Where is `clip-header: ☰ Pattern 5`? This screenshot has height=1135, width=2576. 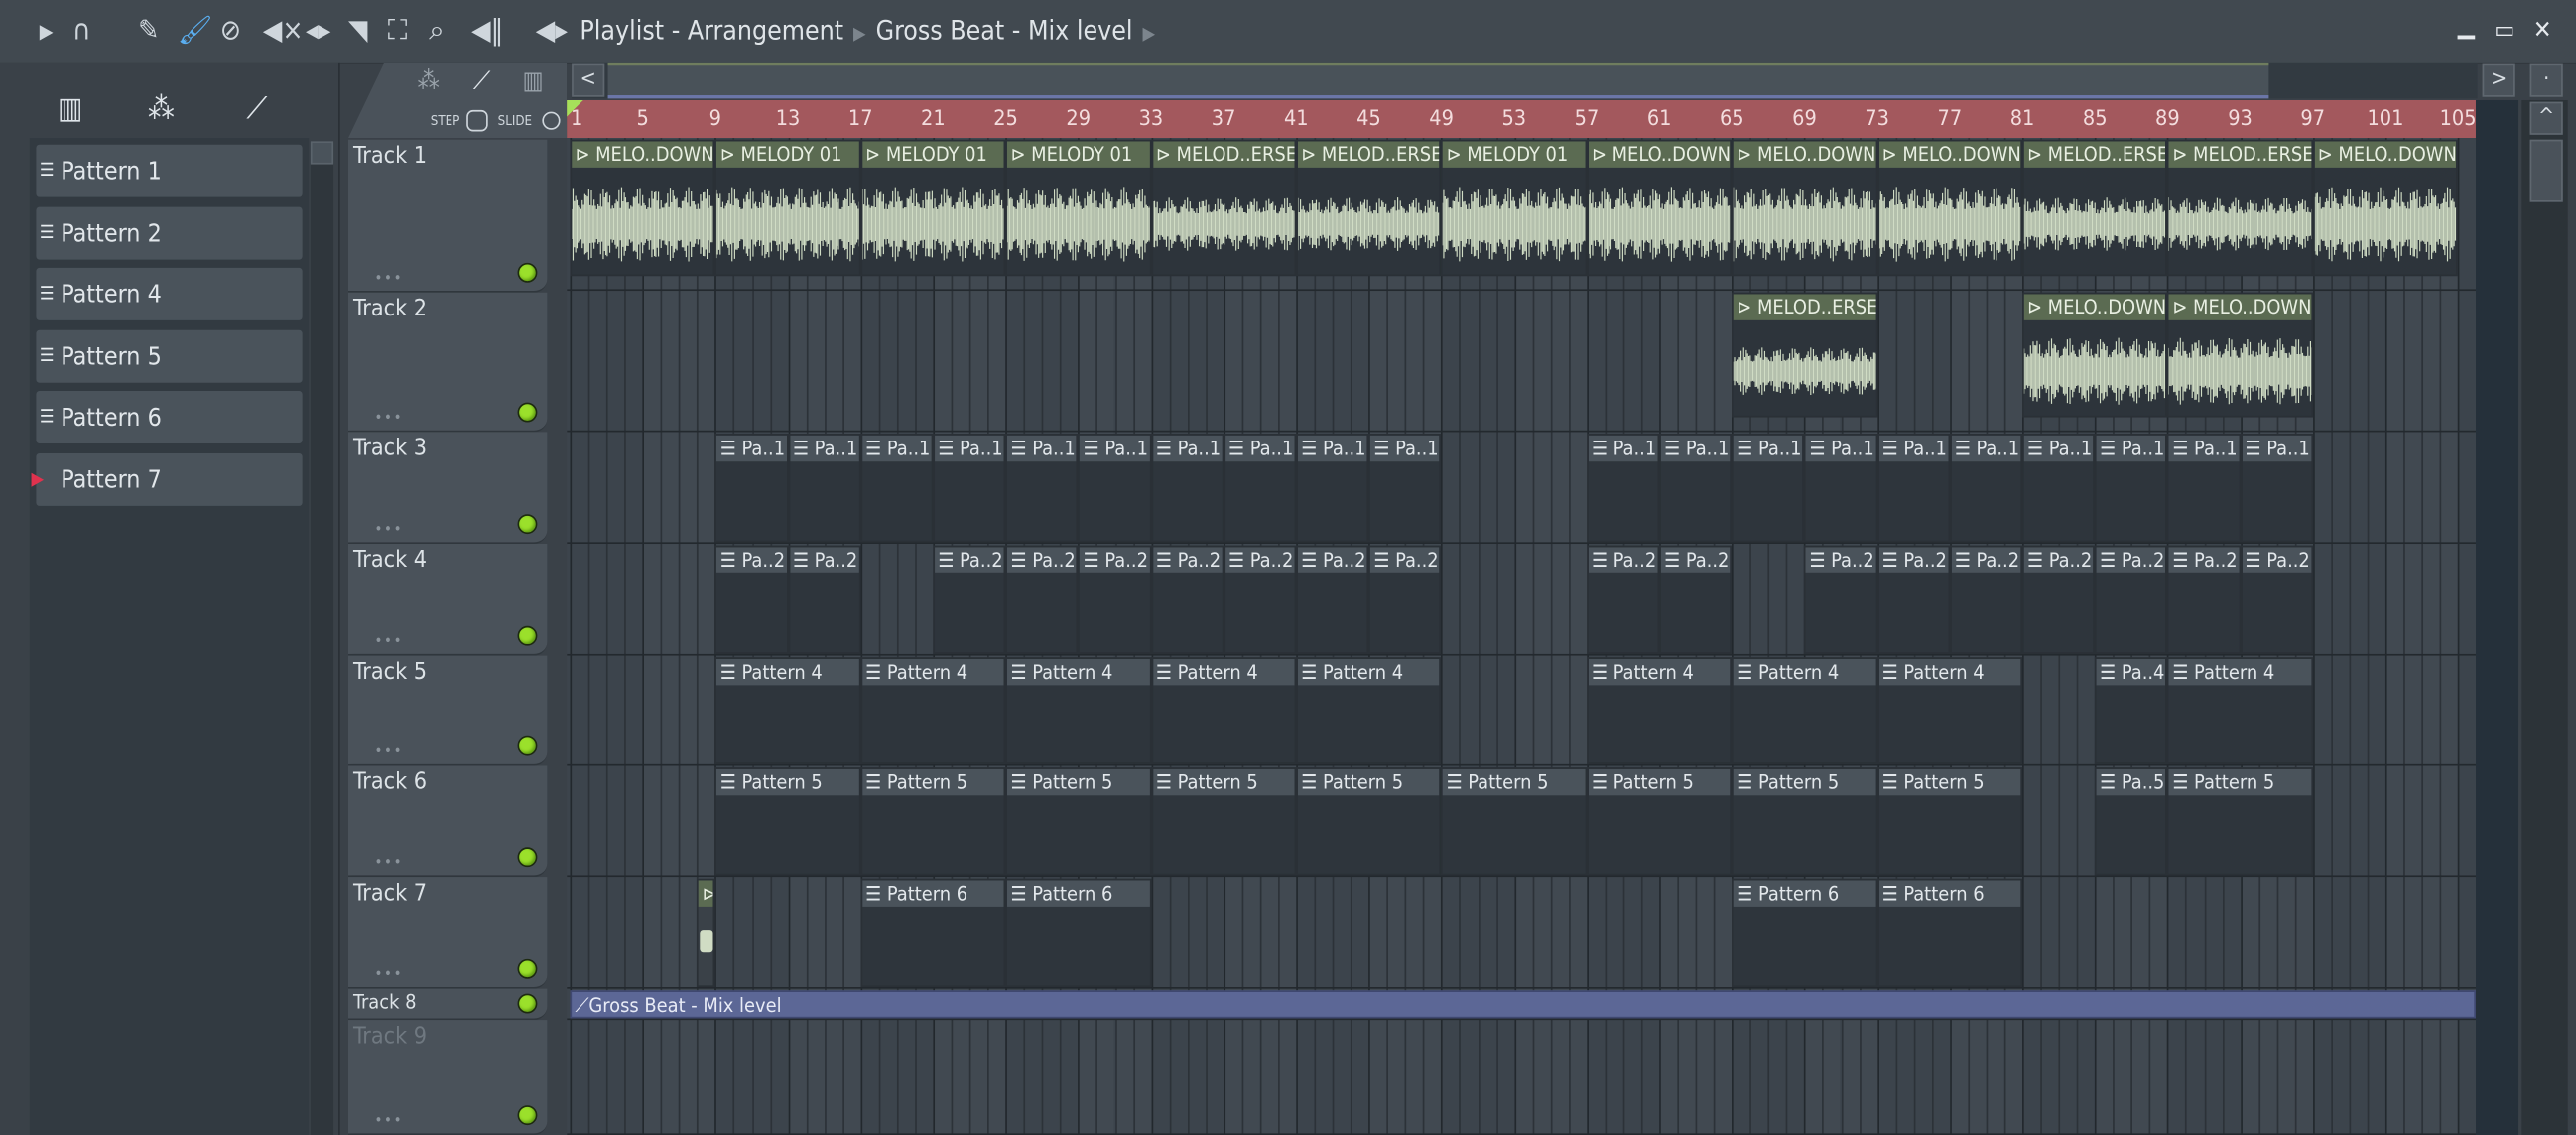 clip-header: ☰ Pattern 5 is located at coordinates (2241, 782).